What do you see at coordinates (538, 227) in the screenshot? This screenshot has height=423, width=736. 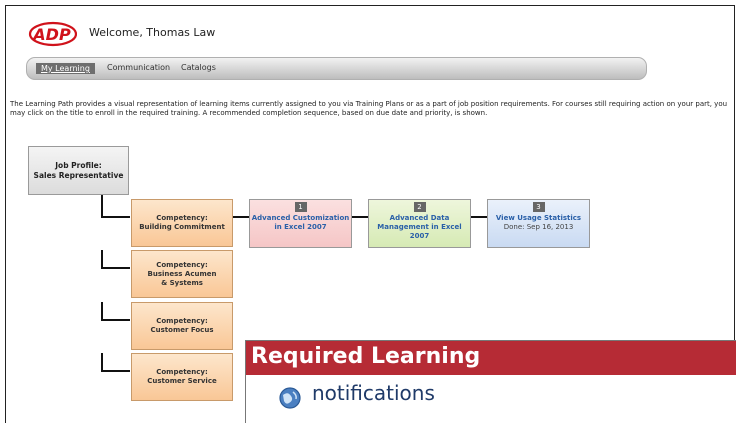 I see `course-status: Done: Sep 16, 2013` at bounding box center [538, 227].